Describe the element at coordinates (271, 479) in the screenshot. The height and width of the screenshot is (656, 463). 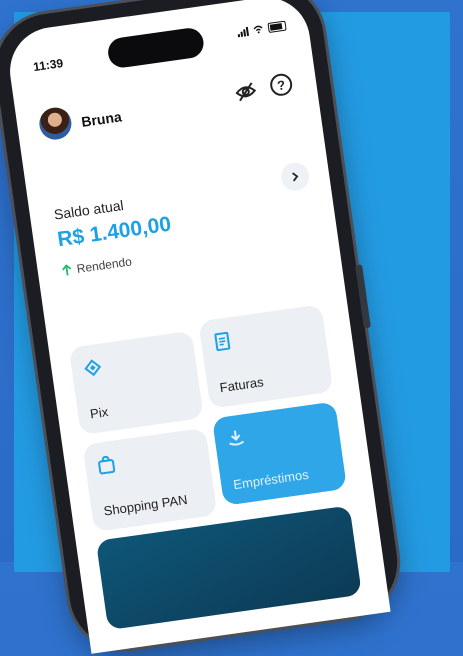
I see `shortcut-label: Empréstimos` at that location.